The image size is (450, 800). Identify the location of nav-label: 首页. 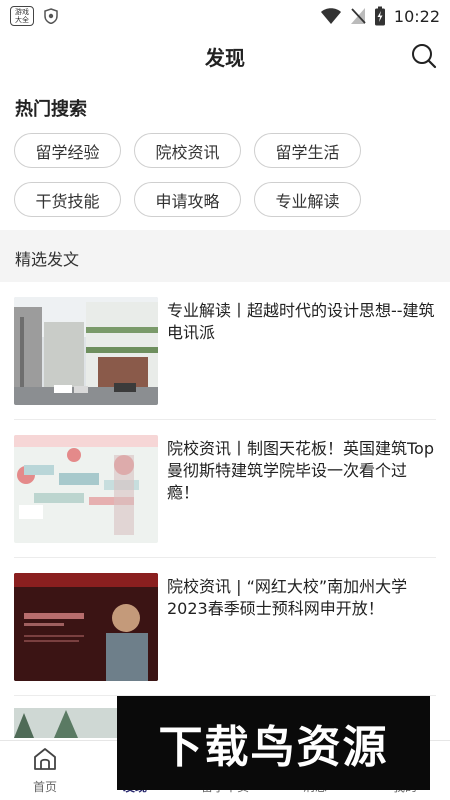
(44, 787).